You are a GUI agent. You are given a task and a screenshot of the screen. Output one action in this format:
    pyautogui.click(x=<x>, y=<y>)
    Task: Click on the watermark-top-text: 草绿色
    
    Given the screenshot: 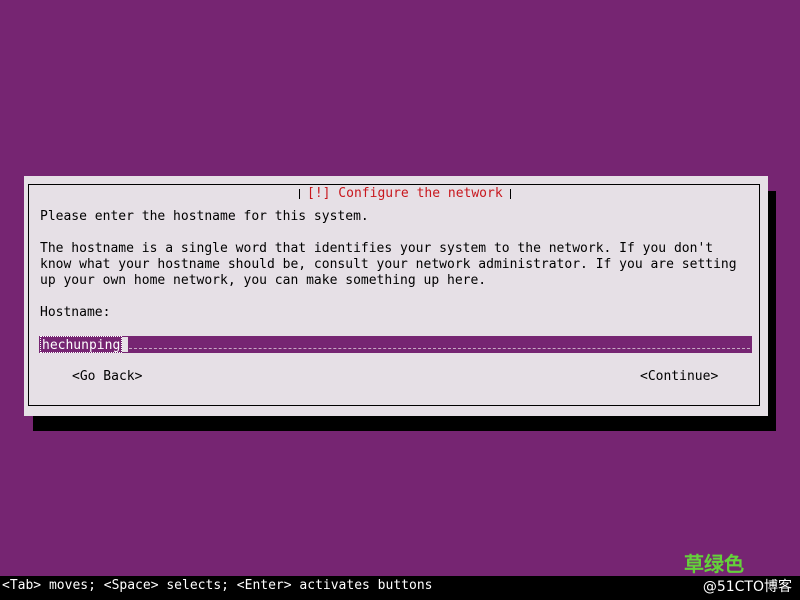 What is the action you would take?
    pyautogui.click(x=714, y=564)
    